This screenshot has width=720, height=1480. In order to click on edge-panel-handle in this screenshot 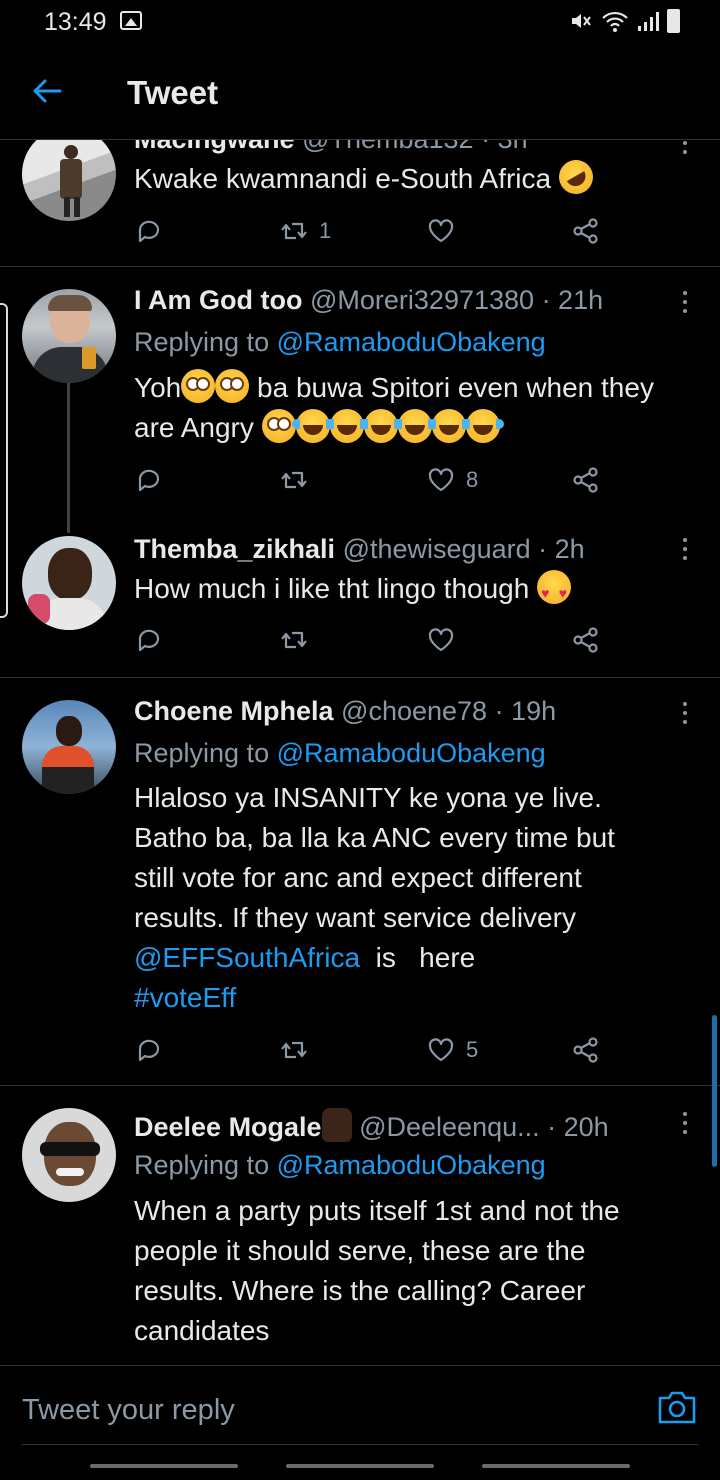, I will do `click(4, 460)`.